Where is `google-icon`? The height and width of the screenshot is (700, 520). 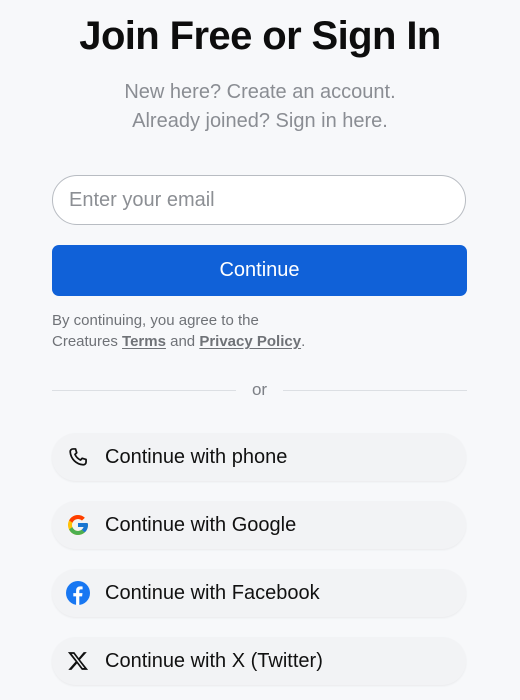 google-icon is located at coordinates (78, 525).